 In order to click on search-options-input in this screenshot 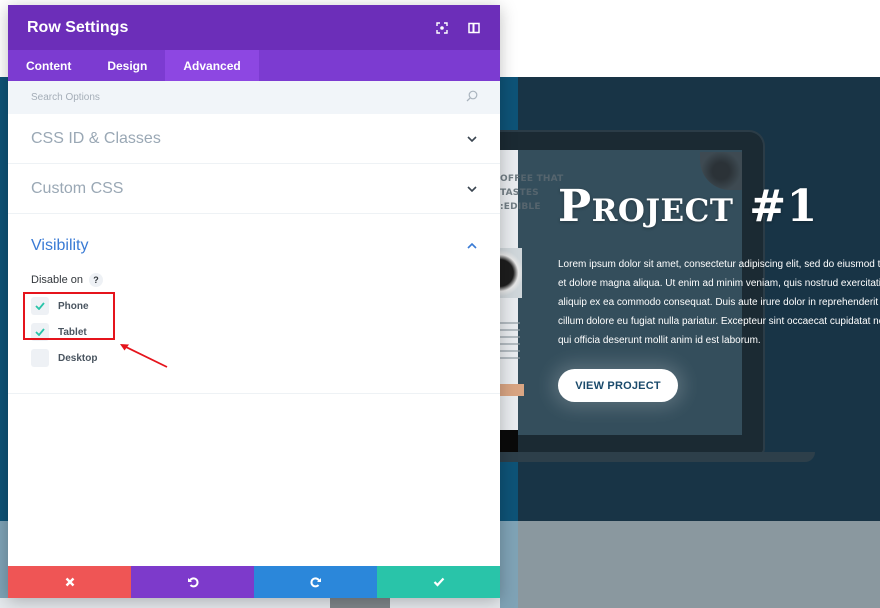, I will do `click(248, 97)`.